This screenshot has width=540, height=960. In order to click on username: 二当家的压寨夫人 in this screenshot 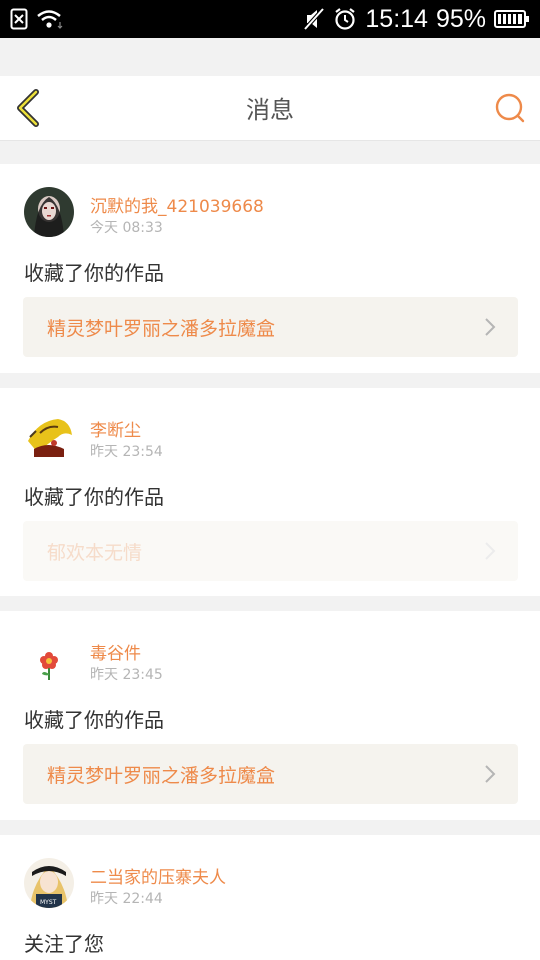, I will do `click(158, 875)`.